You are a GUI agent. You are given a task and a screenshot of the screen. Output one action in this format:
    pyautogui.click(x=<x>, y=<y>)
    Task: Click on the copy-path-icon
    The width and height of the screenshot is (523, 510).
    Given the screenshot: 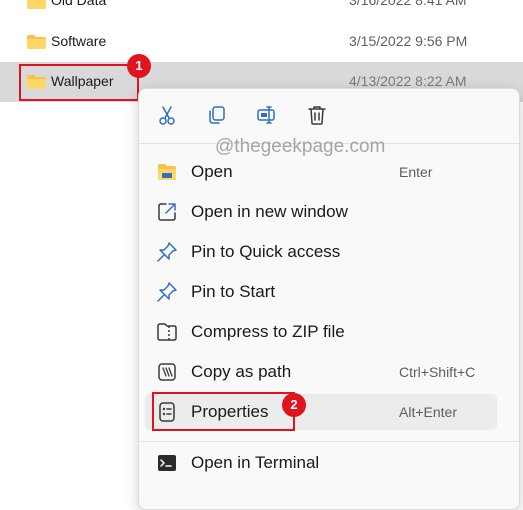 What is the action you would take?
    pyautogui.click(x=167, y=372)
    